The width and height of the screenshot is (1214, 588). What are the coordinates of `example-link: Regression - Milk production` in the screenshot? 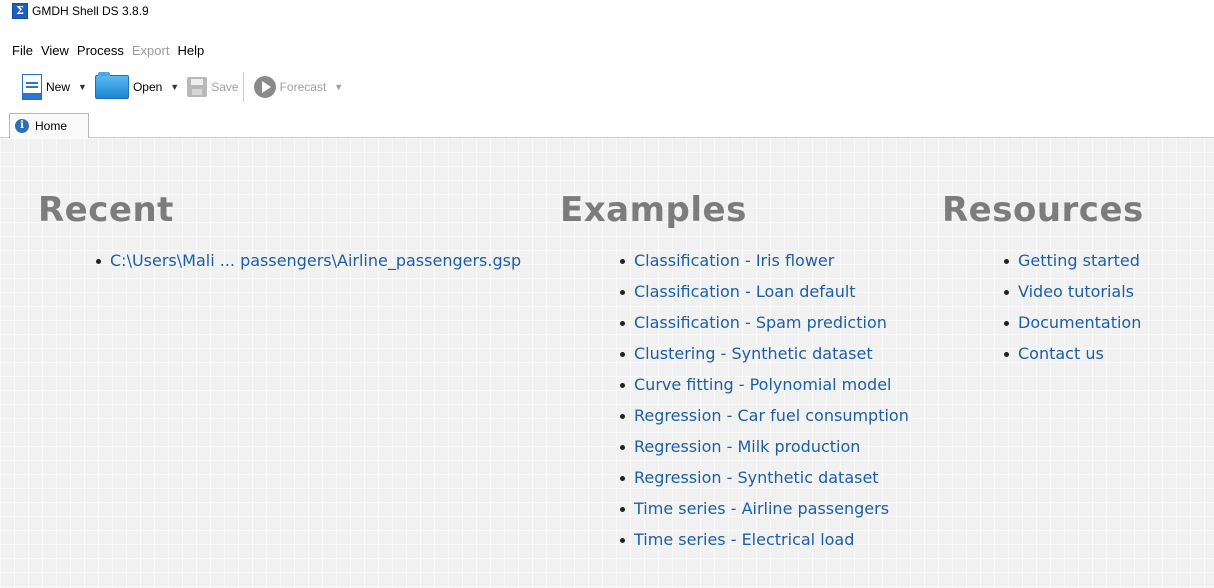 It's located at (763, 452).